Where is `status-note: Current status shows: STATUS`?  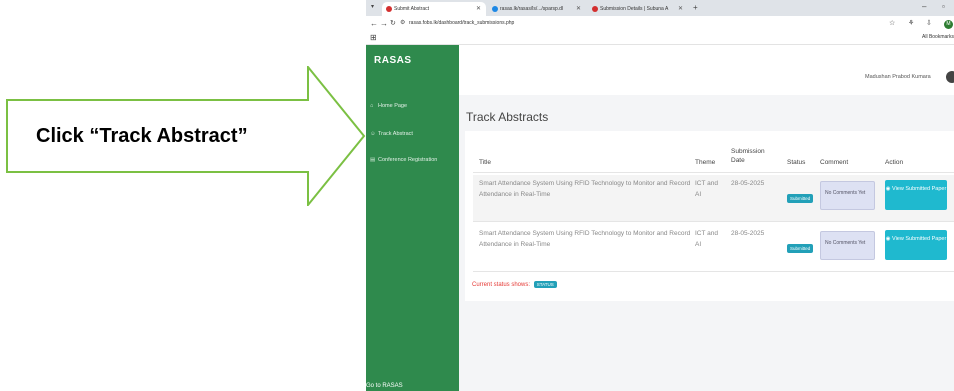
status-note: Current status shows: STATUS is located at coordinates (514, 284).